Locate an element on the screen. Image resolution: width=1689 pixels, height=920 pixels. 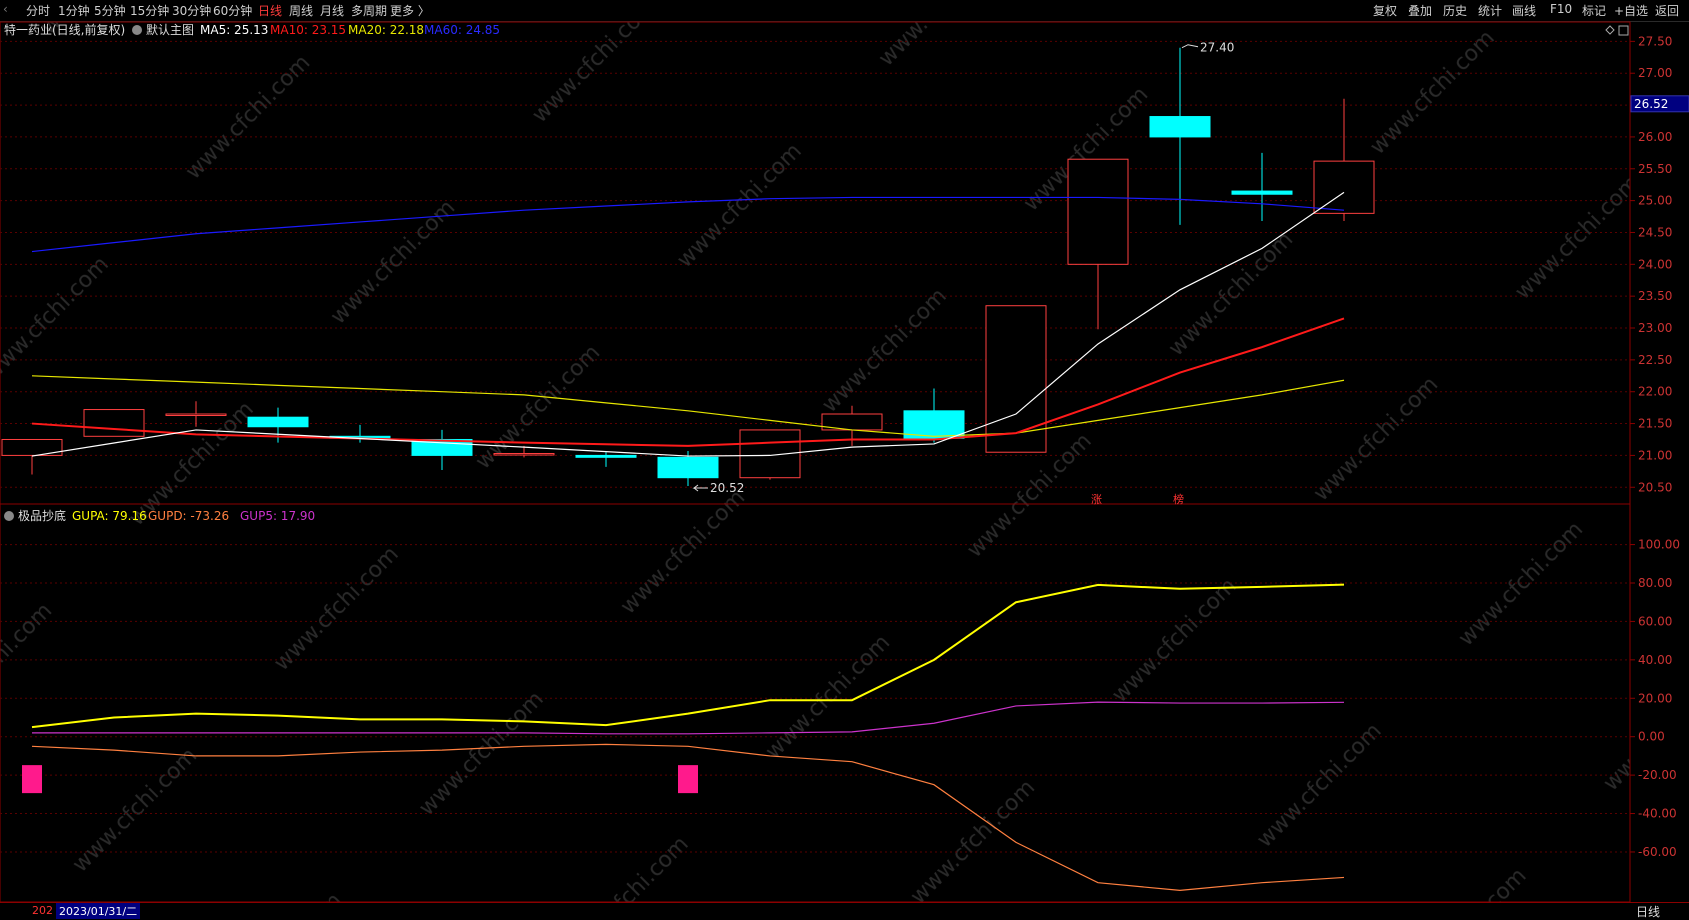
main-ytick-label: 27.00 is located at coordinates (1655, 73).